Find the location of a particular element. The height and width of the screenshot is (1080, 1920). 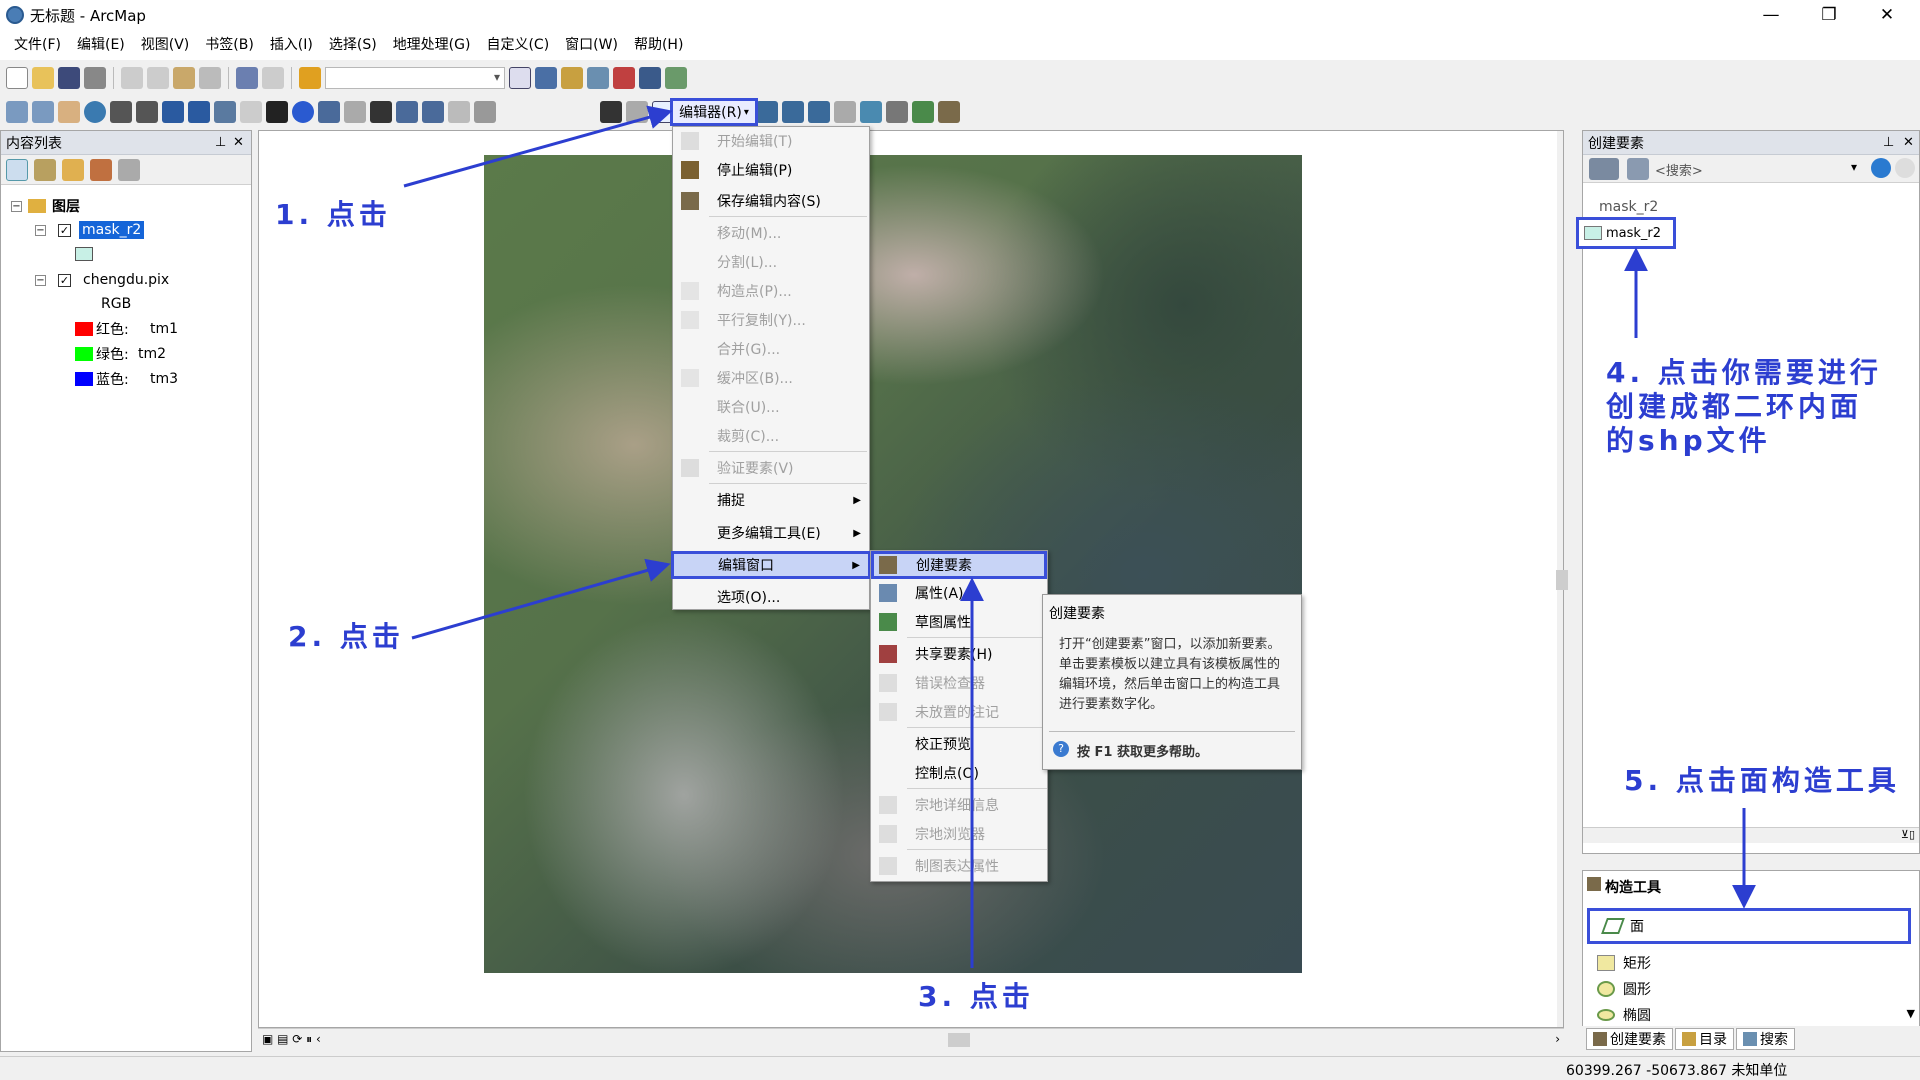

layout-view-icon: ▣ ▤ ⟳ ⏸ ‹ is located at coordinates (291, 1039).